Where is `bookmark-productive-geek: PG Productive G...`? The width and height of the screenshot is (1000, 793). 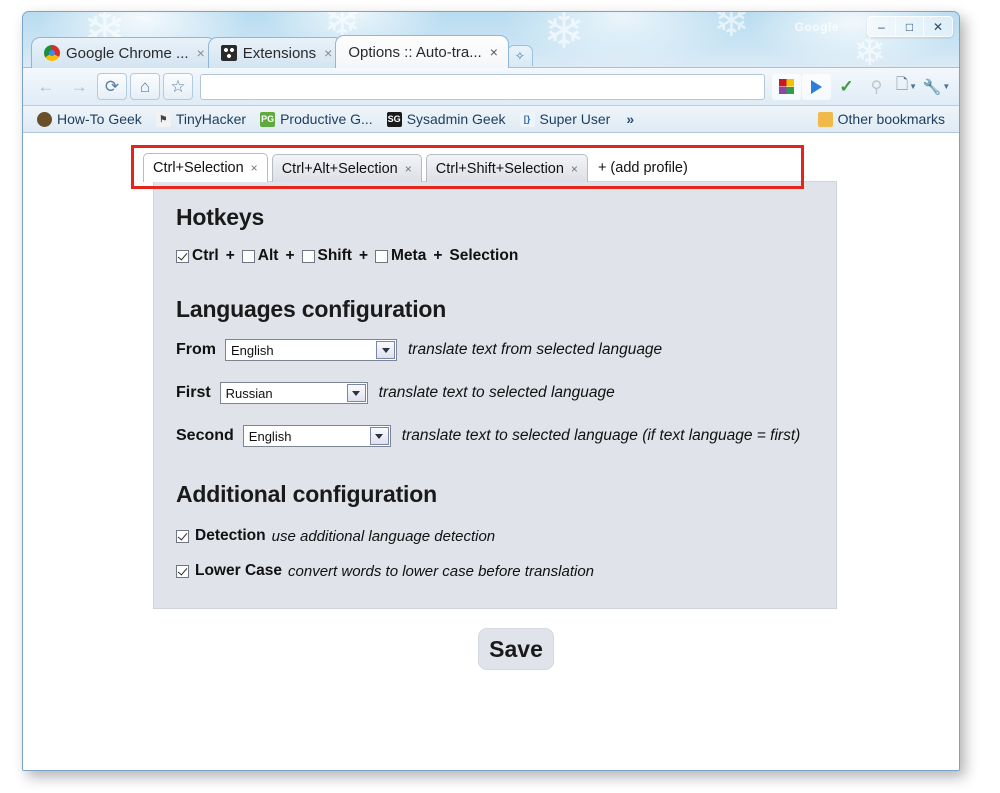 bookmark-productive-geek: PG Productive G... is located at coordinates (316, 119).